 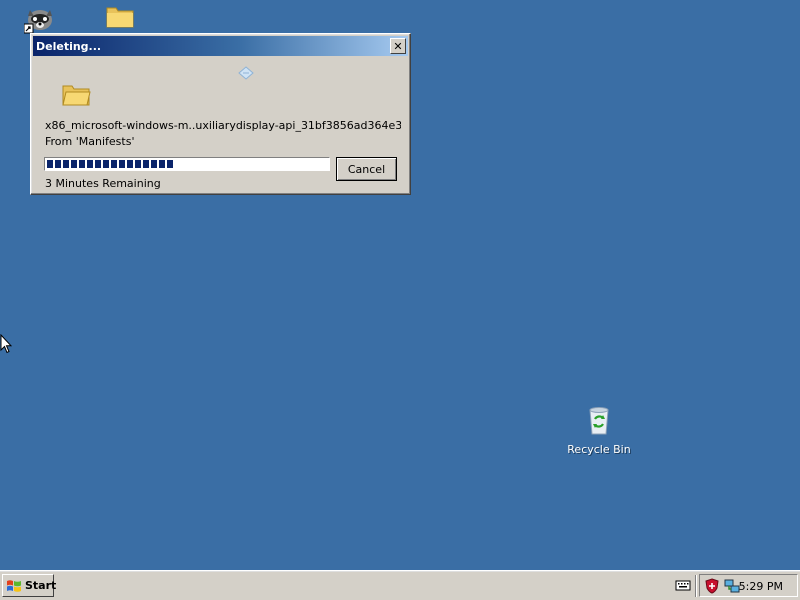 What do you see at coordinates (187, 164) in the screenshot?
I see `progress-bar` at bounding box center [187, 164].